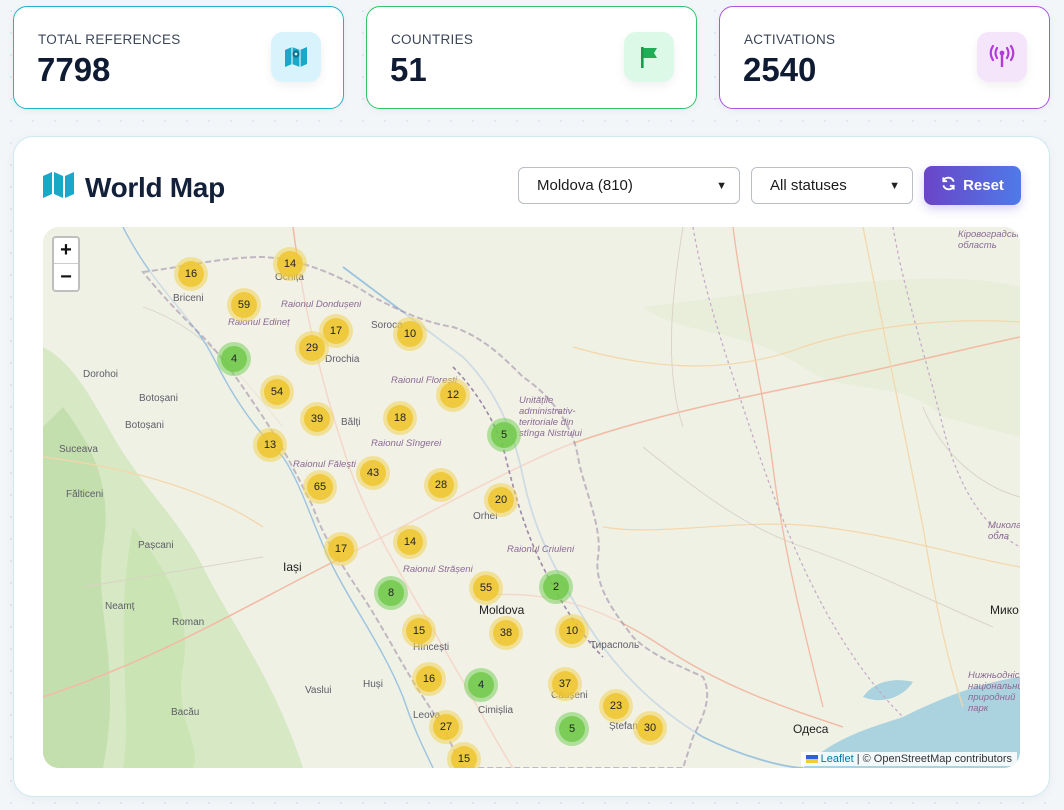 The image size is (1064, 810). What do you see at coordinates (541, 549) in the screenshot?
I see `place-label: Raionul Criuleni` at bounding box center [541, 549].